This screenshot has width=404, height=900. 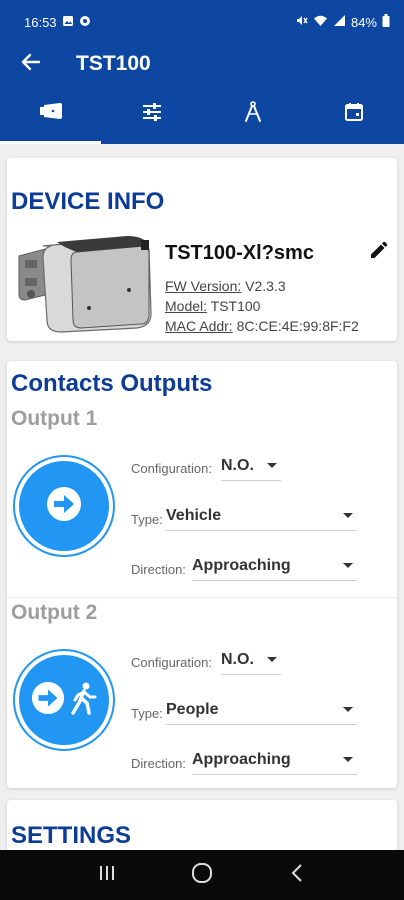 What do you see at coordinates (87, 284) in the screenshot?
I see `device-image` at bounding box center [87, 284].